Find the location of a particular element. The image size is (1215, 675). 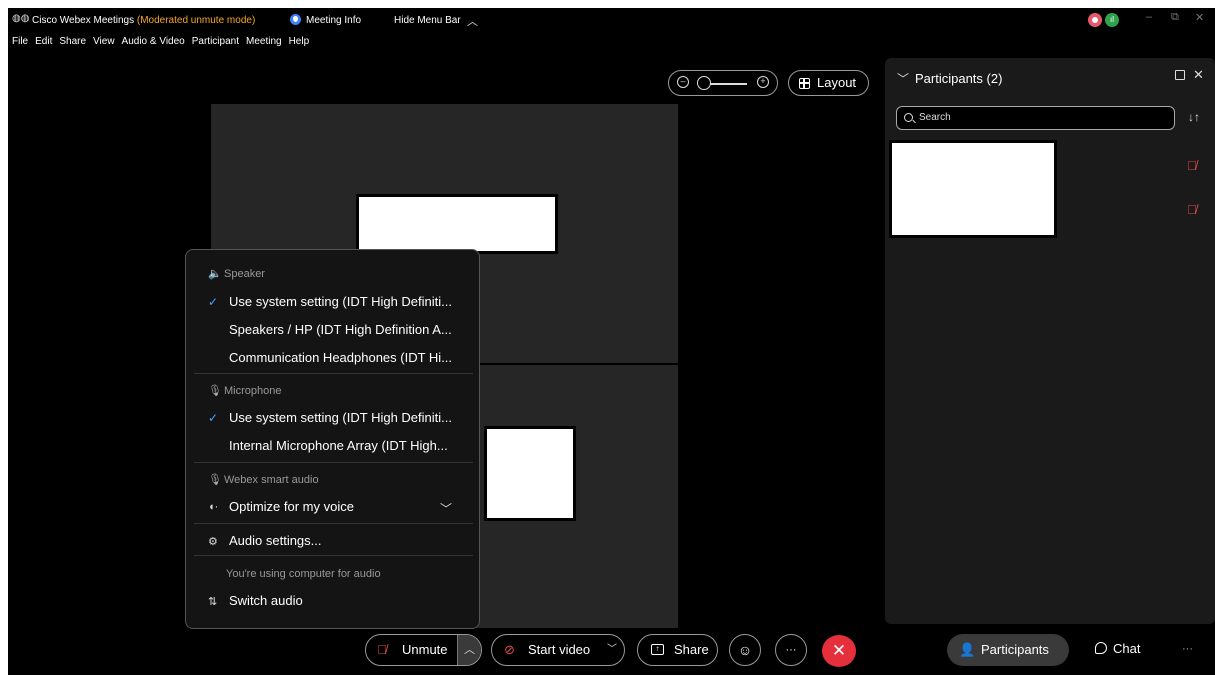

menu-file: File is located at coordinates (20, 45).